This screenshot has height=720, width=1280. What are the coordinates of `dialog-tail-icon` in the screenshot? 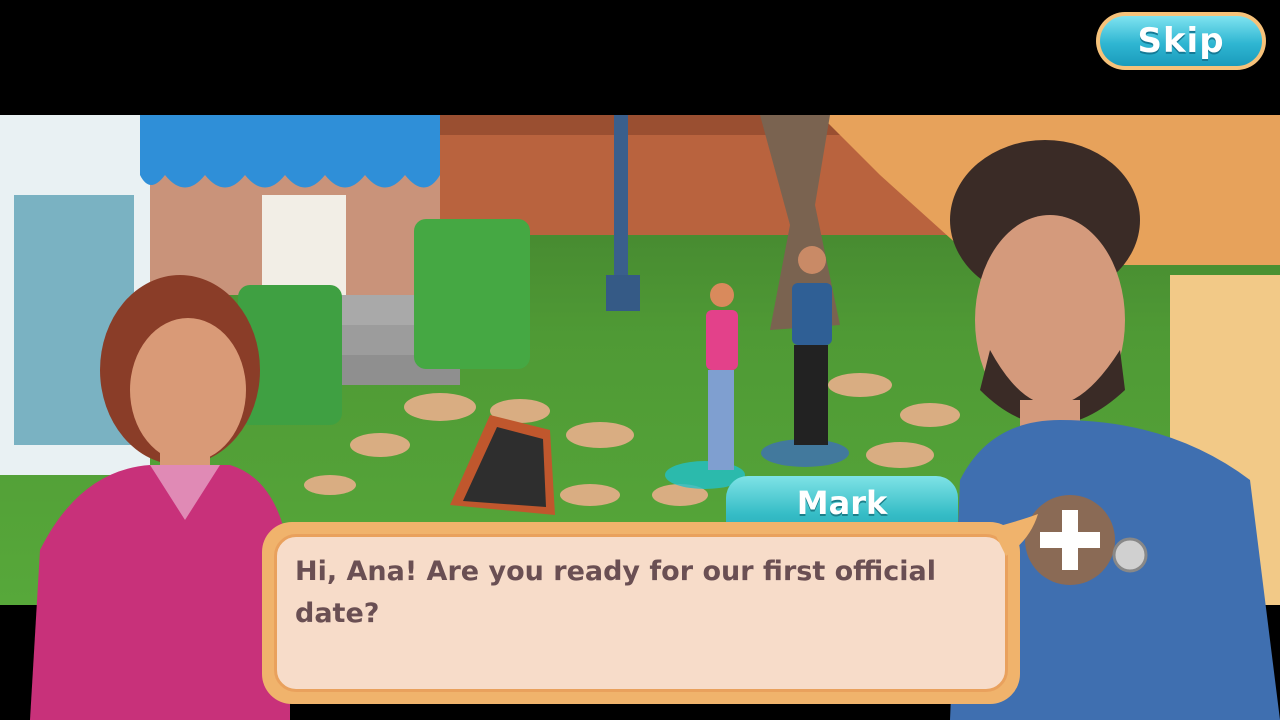 It's located at (1015, 535).